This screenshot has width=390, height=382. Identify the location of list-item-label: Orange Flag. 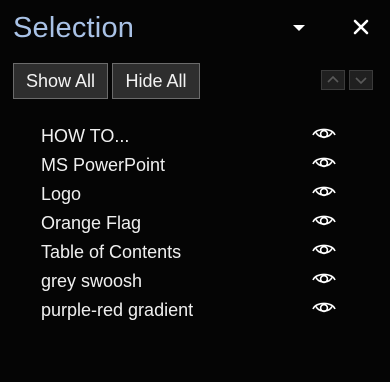
(91, 223).